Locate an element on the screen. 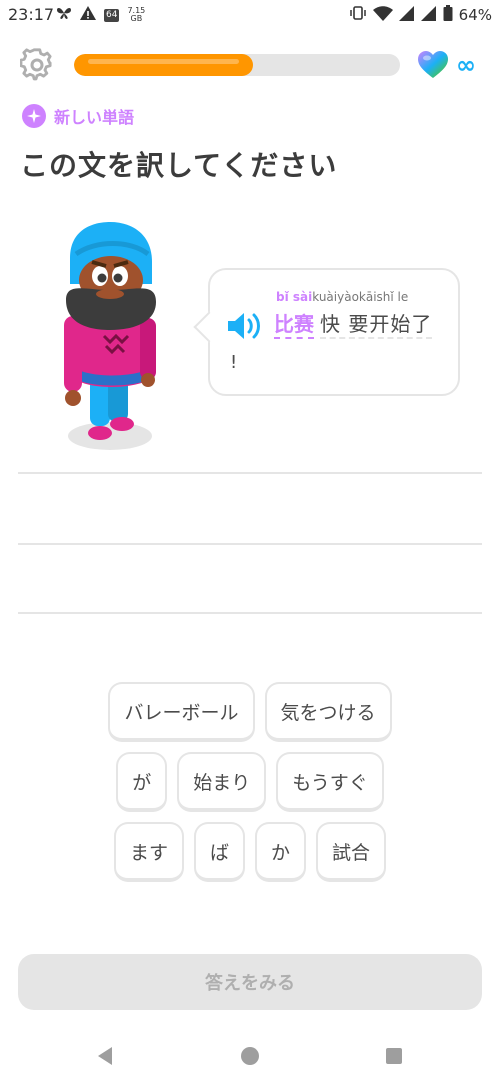 Image resolution: width=500 pixels, height=1084 pixels. nav-home-button is located at coordinates (250, 1056).